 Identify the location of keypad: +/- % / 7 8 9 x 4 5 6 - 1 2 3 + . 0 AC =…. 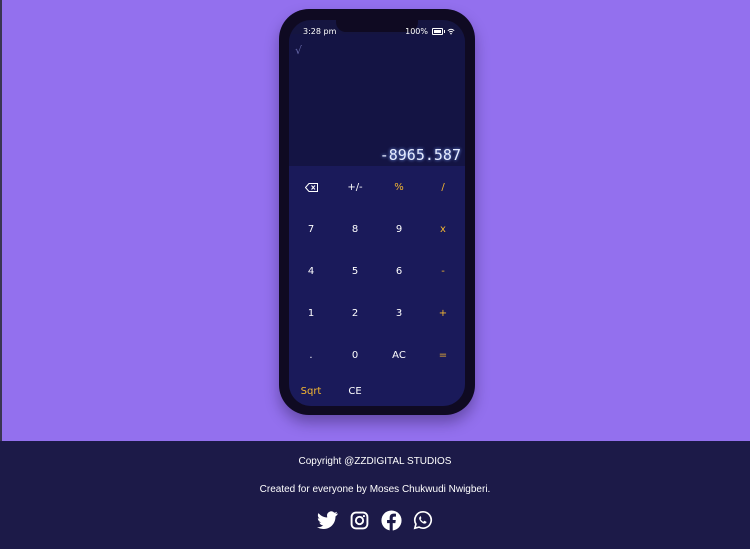
(377, 286).